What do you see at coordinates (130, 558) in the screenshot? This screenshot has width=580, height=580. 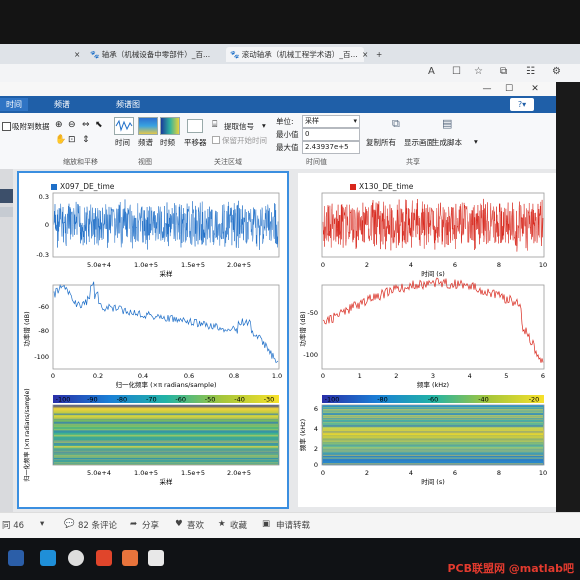 I see `matlab-icon` at bounding box center [130, 558].